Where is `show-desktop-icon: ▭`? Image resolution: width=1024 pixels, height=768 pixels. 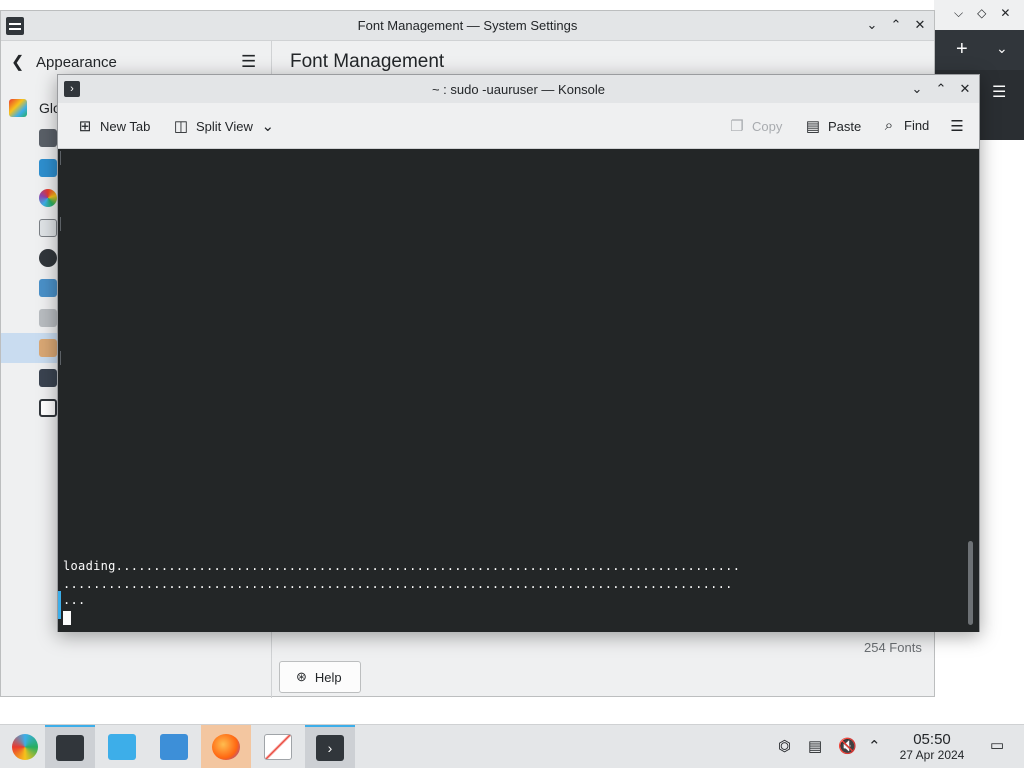 show-desktop-icon: ▭ is located at coordinates (997, 745).